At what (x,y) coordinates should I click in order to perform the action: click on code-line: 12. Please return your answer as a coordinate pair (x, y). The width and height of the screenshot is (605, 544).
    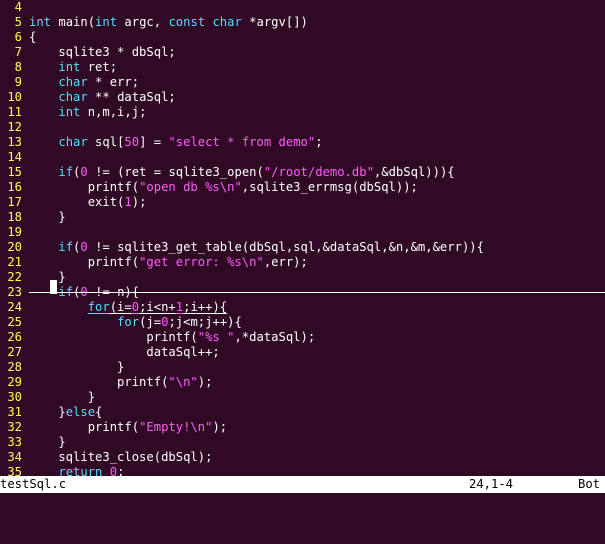
    Looking at the image, I should click on (302, 127).